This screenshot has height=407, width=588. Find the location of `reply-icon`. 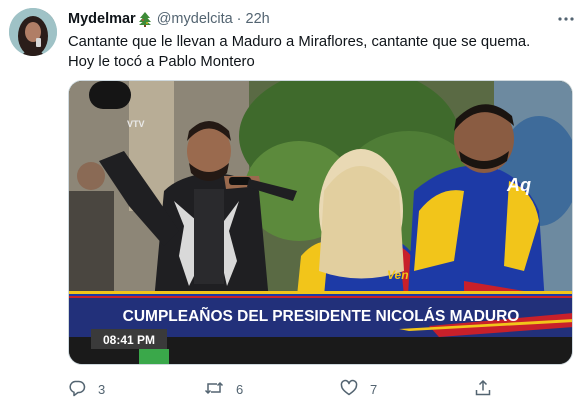

reply-icon is located at coordinates (77, 389).